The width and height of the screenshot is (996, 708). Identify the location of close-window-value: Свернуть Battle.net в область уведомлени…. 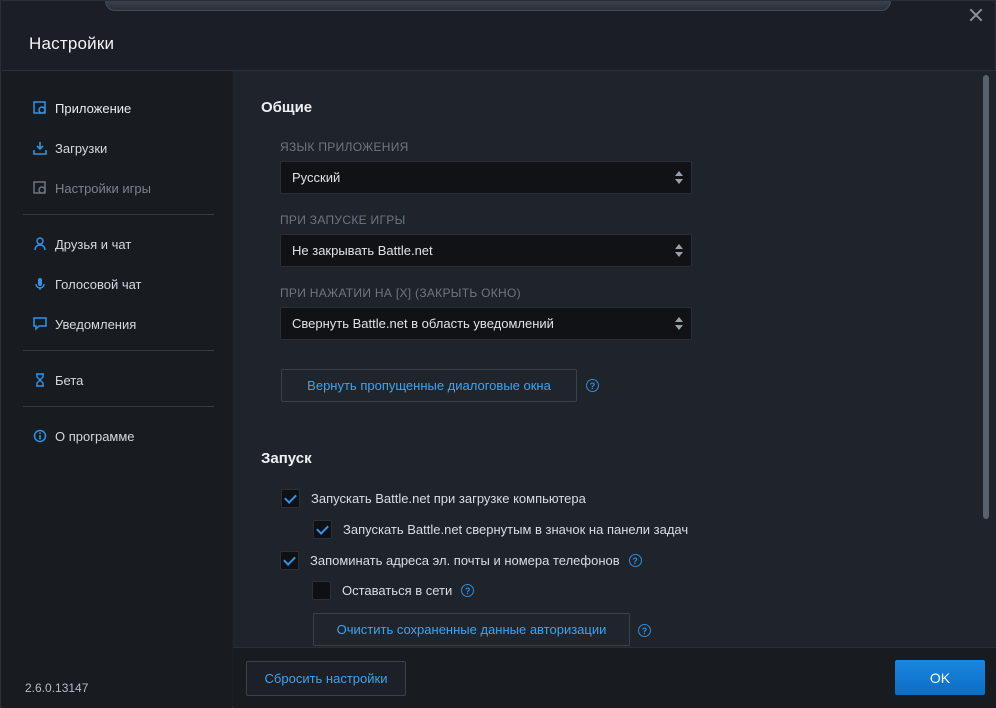
(423, 323).